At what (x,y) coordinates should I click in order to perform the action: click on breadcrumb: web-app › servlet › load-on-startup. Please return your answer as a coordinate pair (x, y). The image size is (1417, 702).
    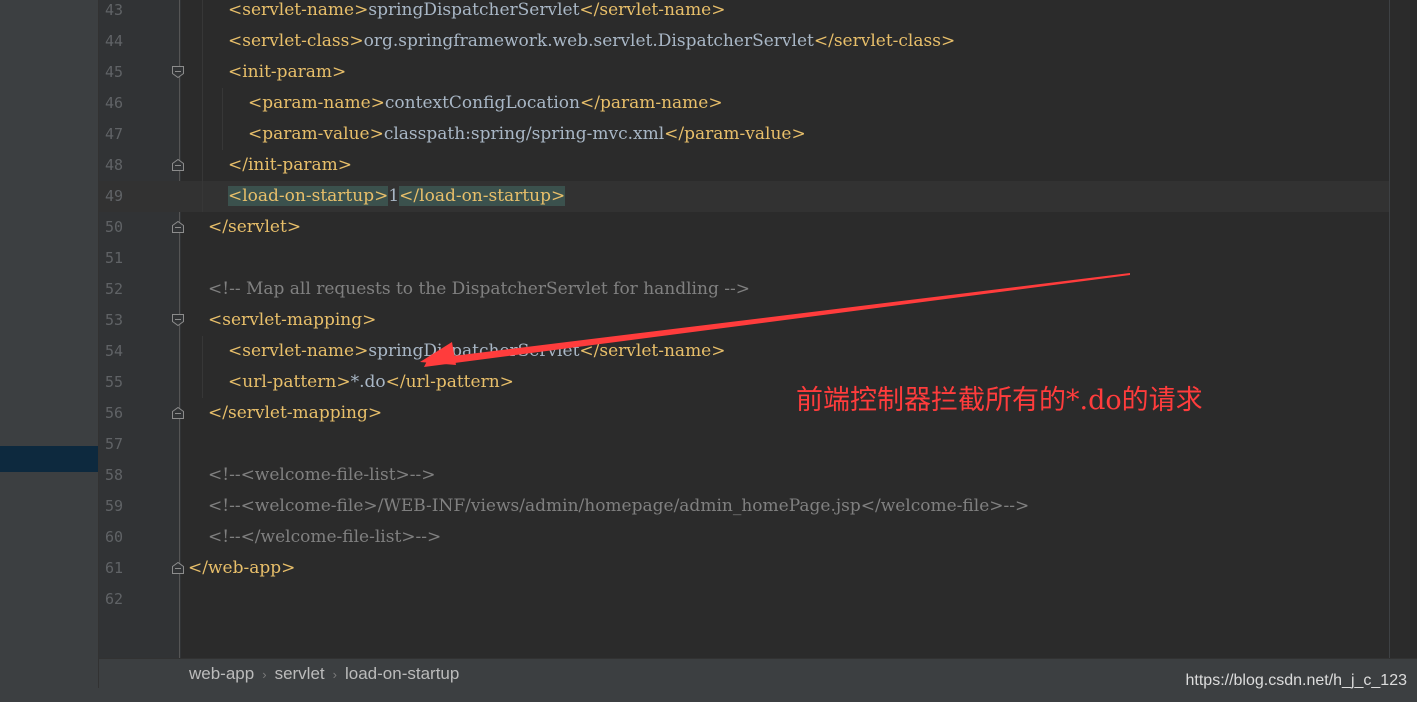
    Looking at the image, I should click on (324, 674).